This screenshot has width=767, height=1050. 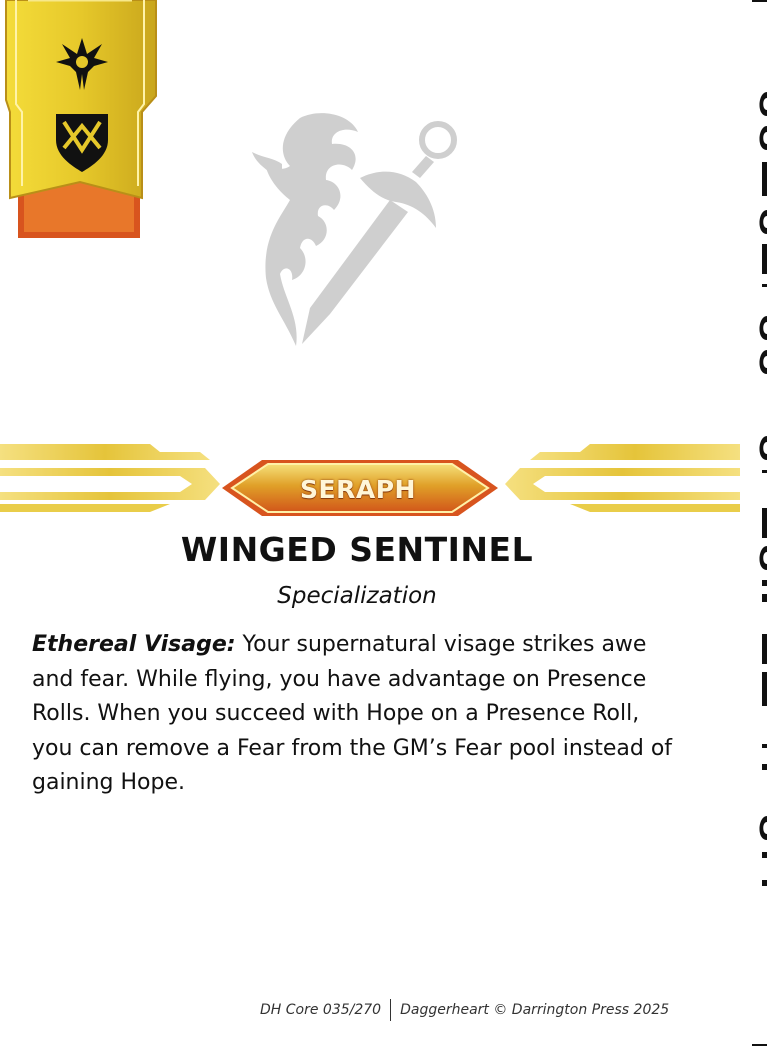 What do you see at coordinates (391, 1010) in the screenshot?
I see `footer-separator` at bounding box center [391, 1010].